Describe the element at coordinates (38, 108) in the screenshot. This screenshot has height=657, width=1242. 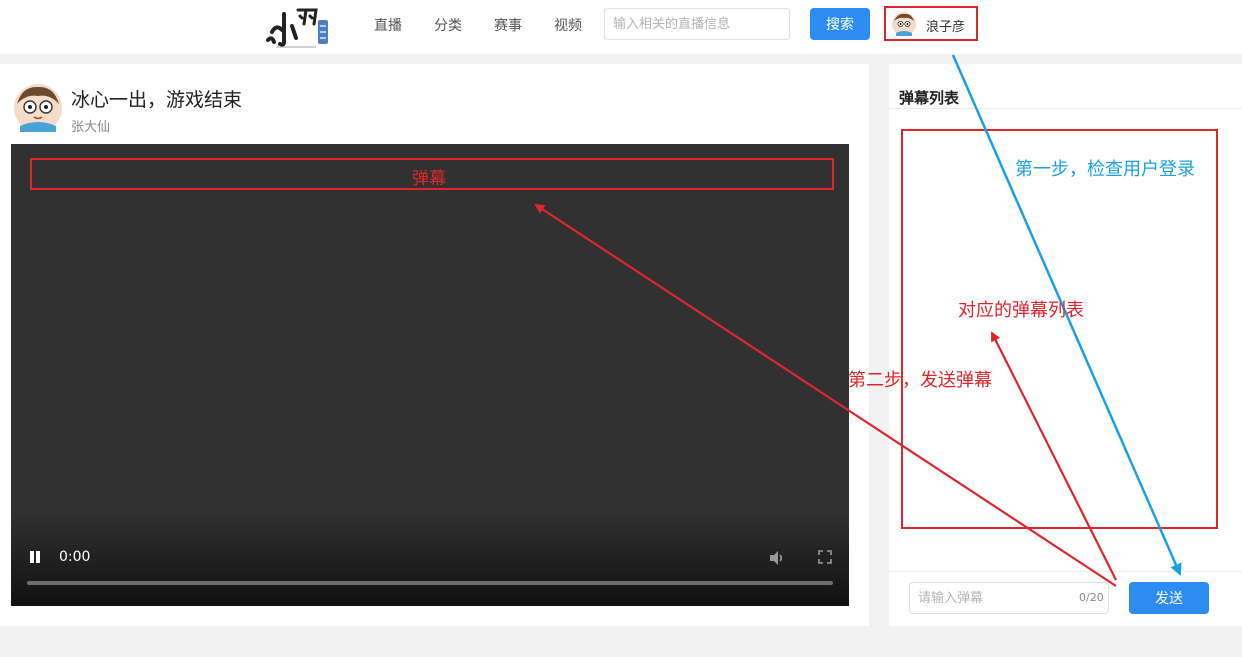
I see `streamer-avatar` at that location.